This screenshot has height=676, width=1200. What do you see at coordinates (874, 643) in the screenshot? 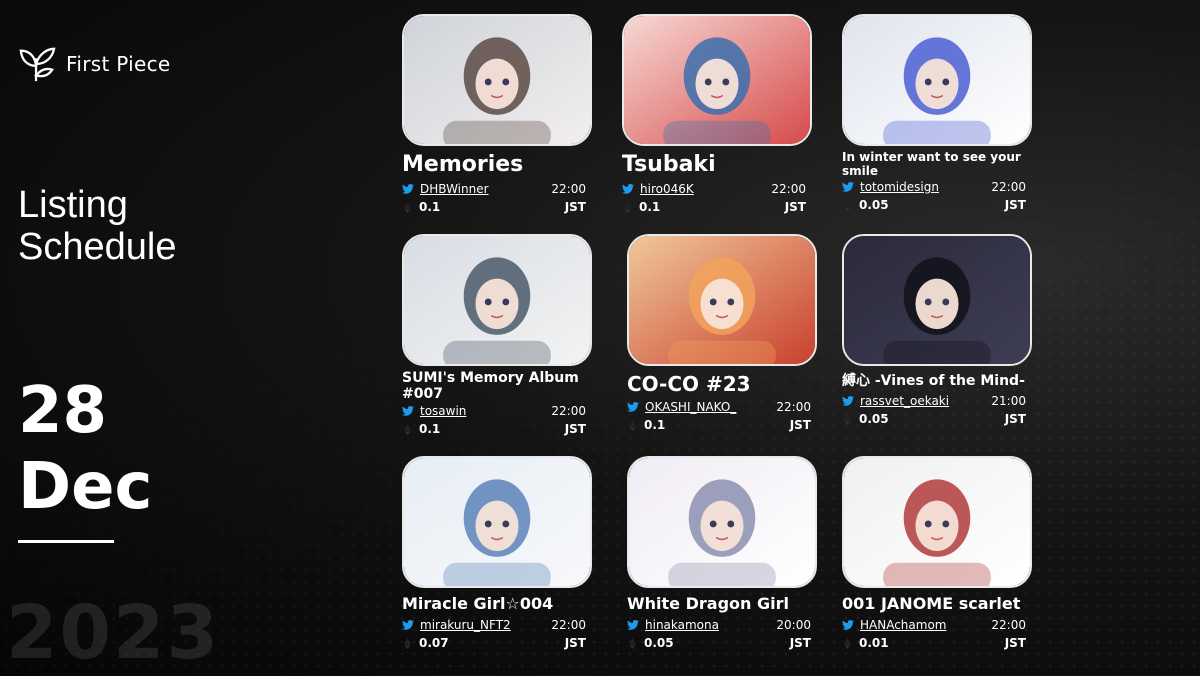
I see `price-value: 0.01` at bounding box center [874, 643].